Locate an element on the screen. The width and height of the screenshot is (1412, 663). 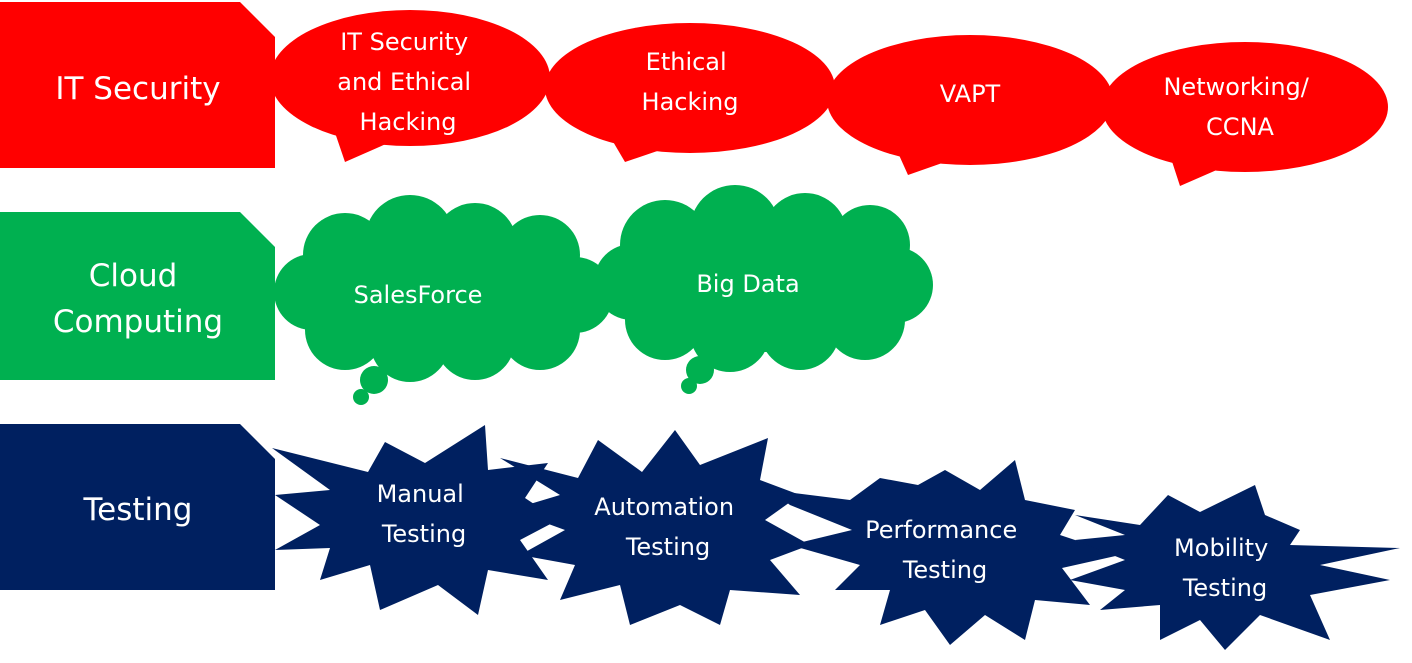
starburst-manual-testing: Manual Testing is located at coordinates (415, 520).